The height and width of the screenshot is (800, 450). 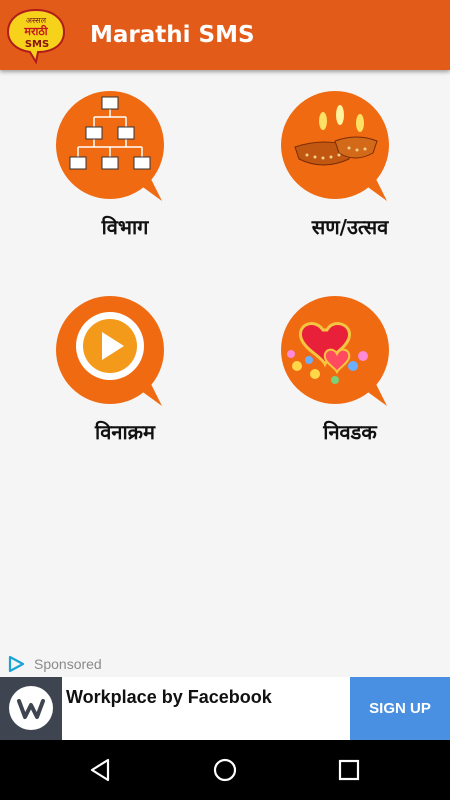 I want to click on ad-banner: Workplace by Facebook SIGN UP, so click(x=225, y=708).